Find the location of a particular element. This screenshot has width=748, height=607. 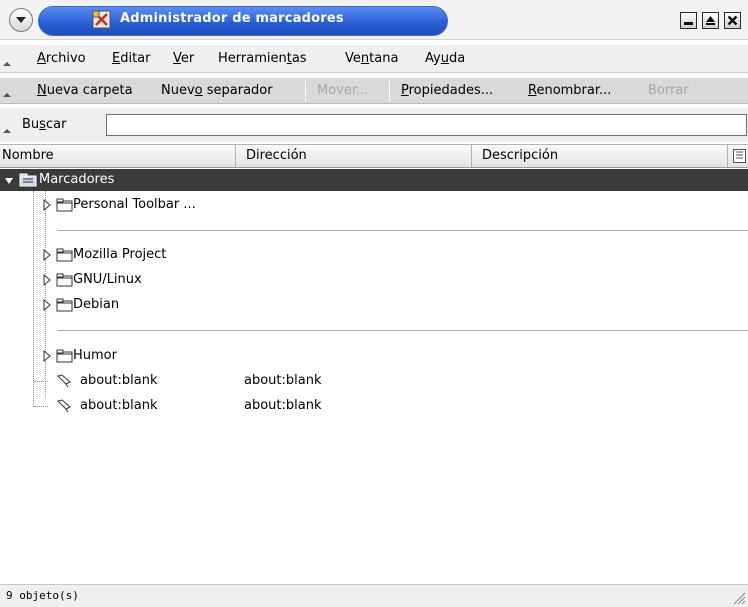

folder-name: Humor is located at coordinates (95, 355).